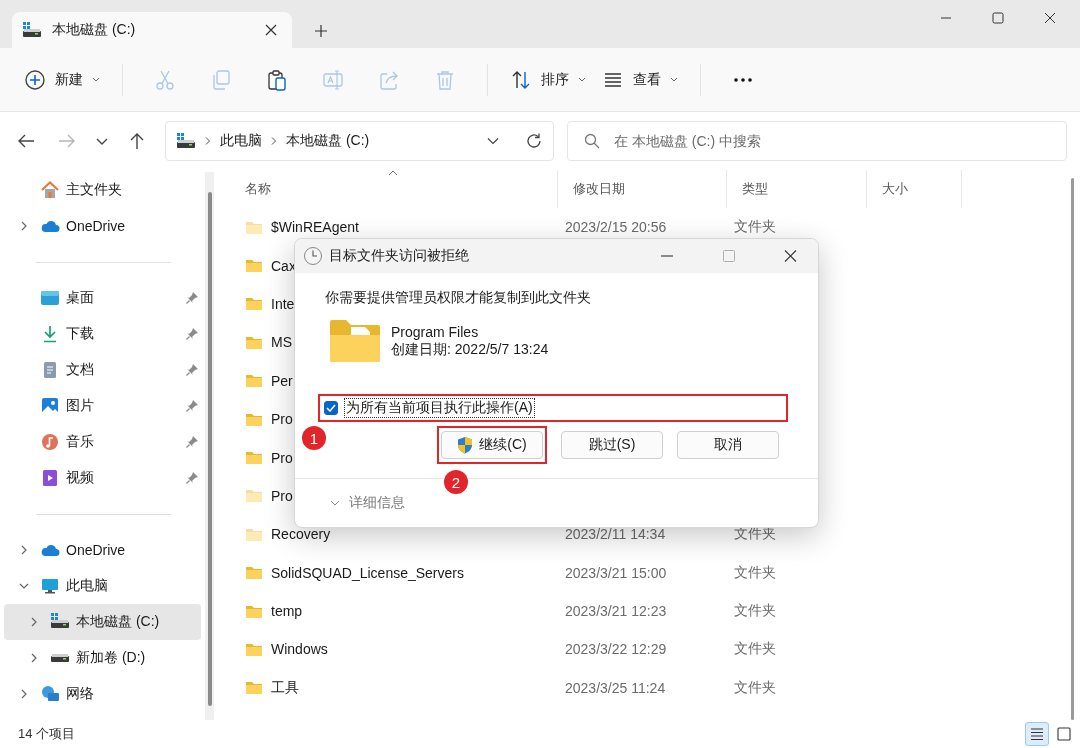  Describe the element at coordinates (314, 438) in the screenshot. I see `step-marker: 1` at that location.